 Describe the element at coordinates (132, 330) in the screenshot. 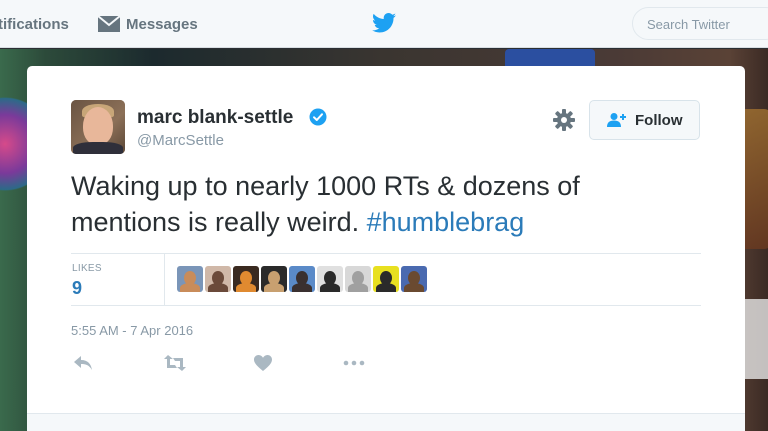

I see `tweet-timestamp: 5:55 AM - 7 Apr 2016` at that location.